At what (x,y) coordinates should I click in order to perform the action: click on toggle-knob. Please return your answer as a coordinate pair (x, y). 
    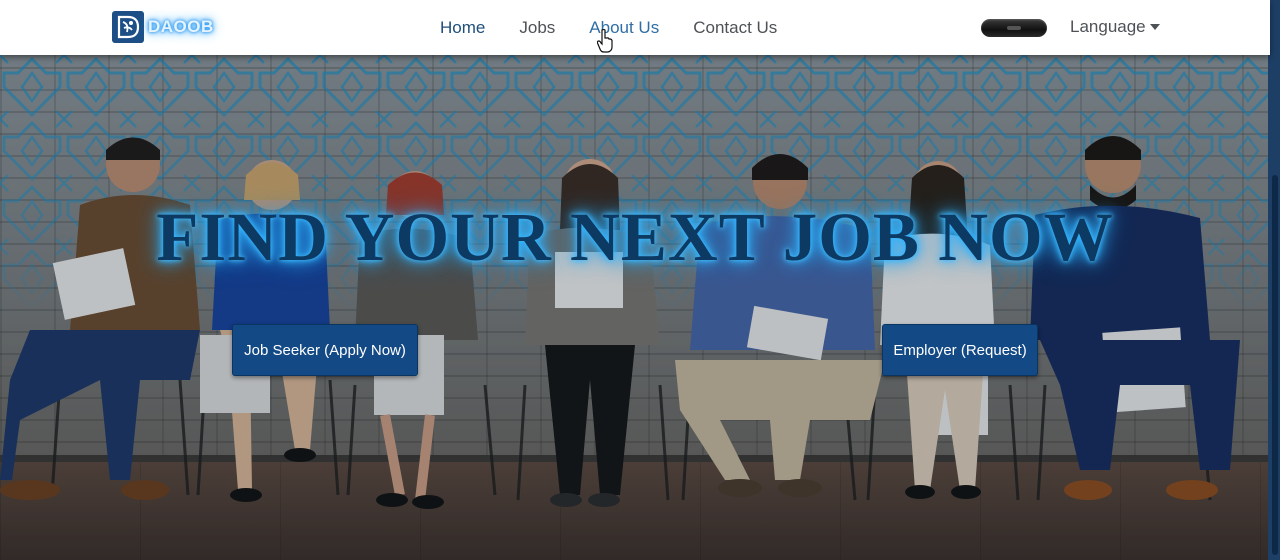
    Looking at the image, I should click on (1014, 28).